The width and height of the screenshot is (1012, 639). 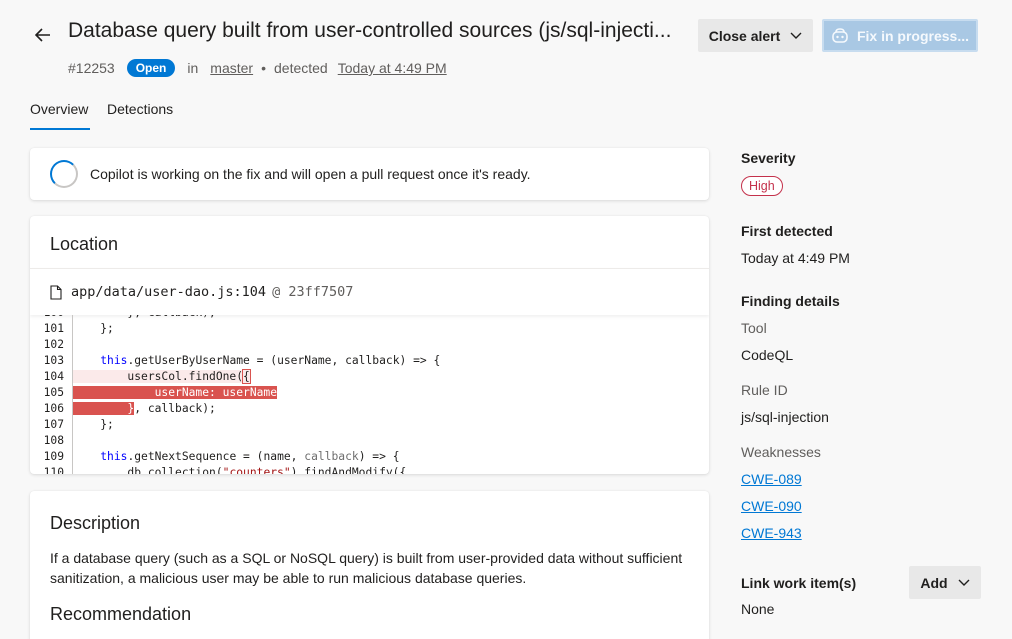 What do you see at coordinates (193, 68) in the screenshot?
I see `in-text: in` at bounding box center [193, 68].